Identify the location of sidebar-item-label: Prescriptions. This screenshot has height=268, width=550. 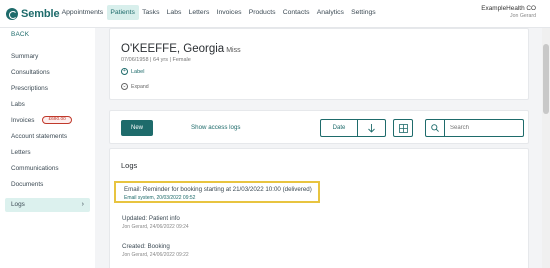
(29, 88).